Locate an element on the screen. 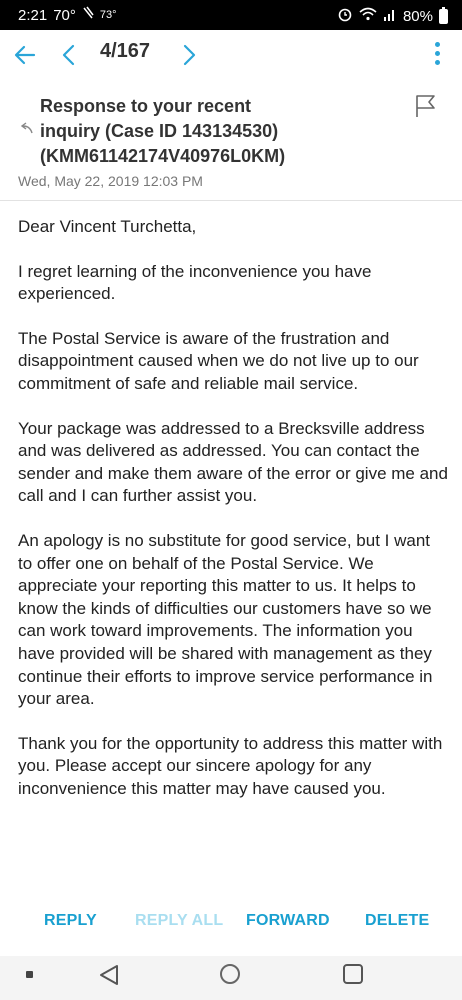  next-email-icon is located at coordinates (189, 56).